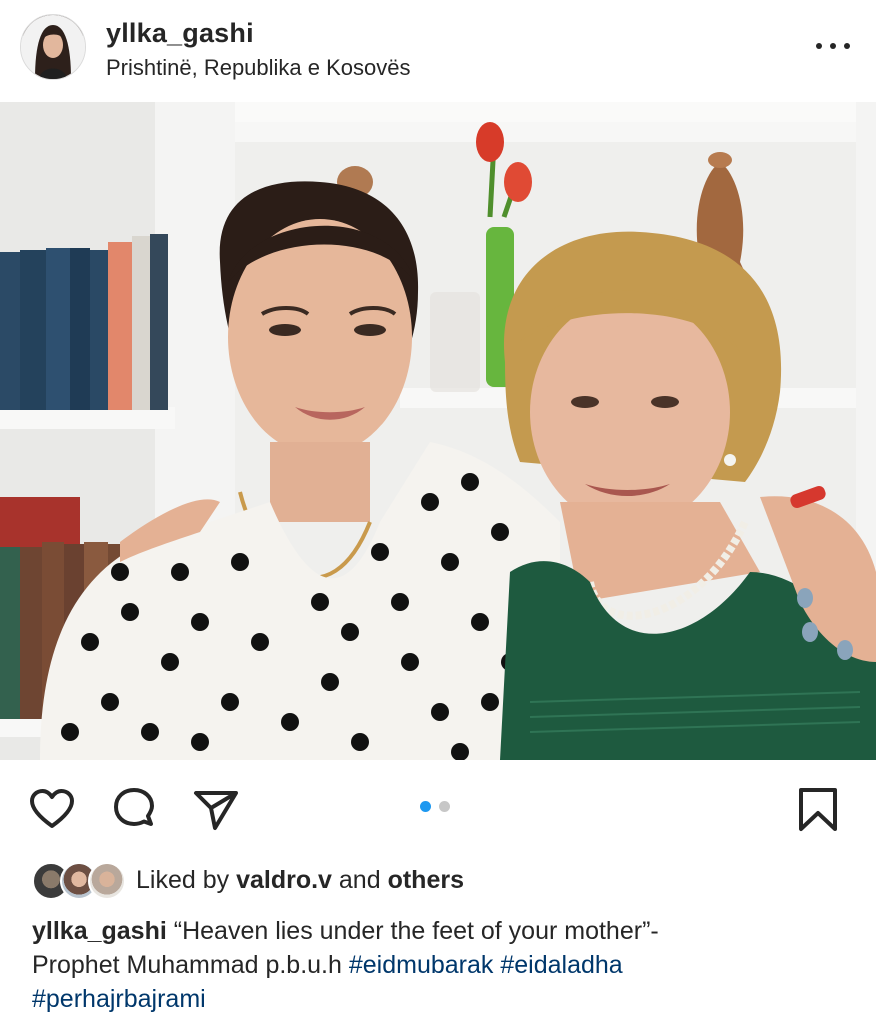 This screenshot has height=1024, width=876. What do you see at coordinates (421, 965) in the screenshot?
I see `hashtag-link: #eidmubarak` at bounding box center [421, 965].